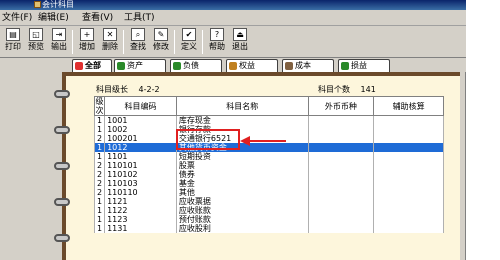 This screenshot has width=500, height=260. Describe the element at coordinates (140, 201) in the screenshot. I see `cell-code: 1121` at that location.